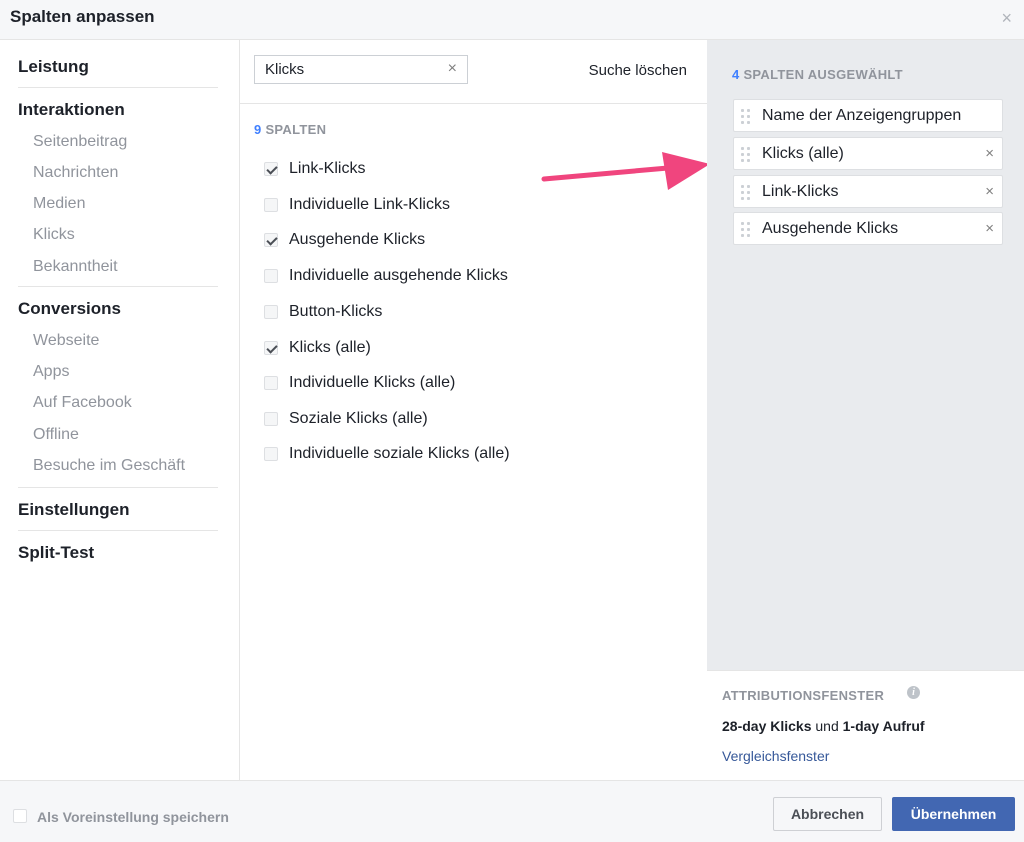 Image resolution: width=1024 pixels, height=842 pixels. I want to click on column-option: Soziale Klicks (alle), so click(346, 419).